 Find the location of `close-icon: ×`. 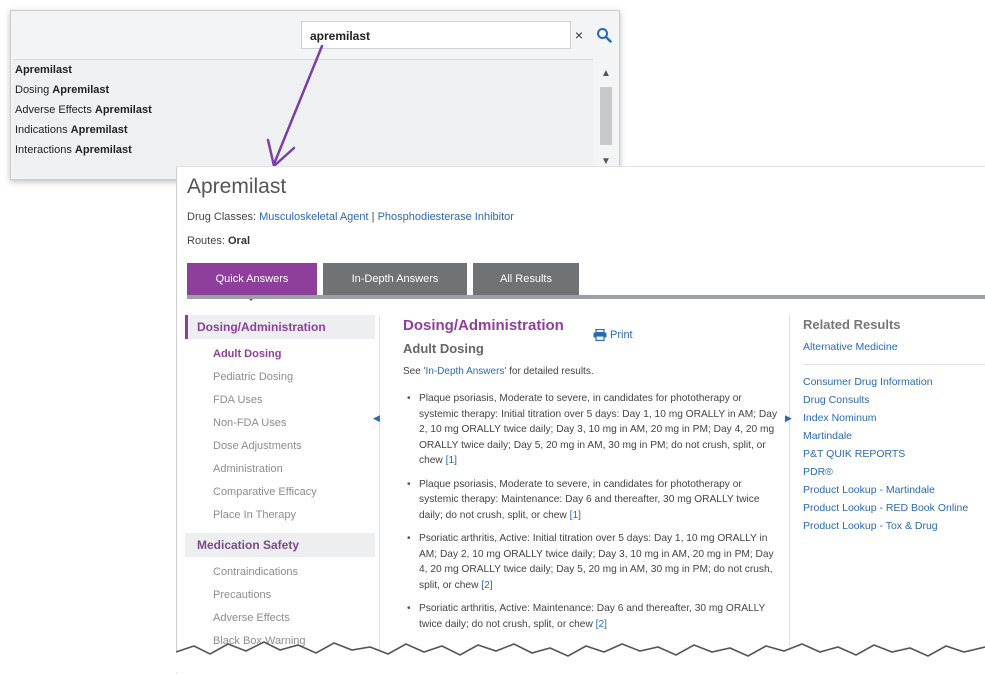

close-icon: × is located at coordinates (579, 35).